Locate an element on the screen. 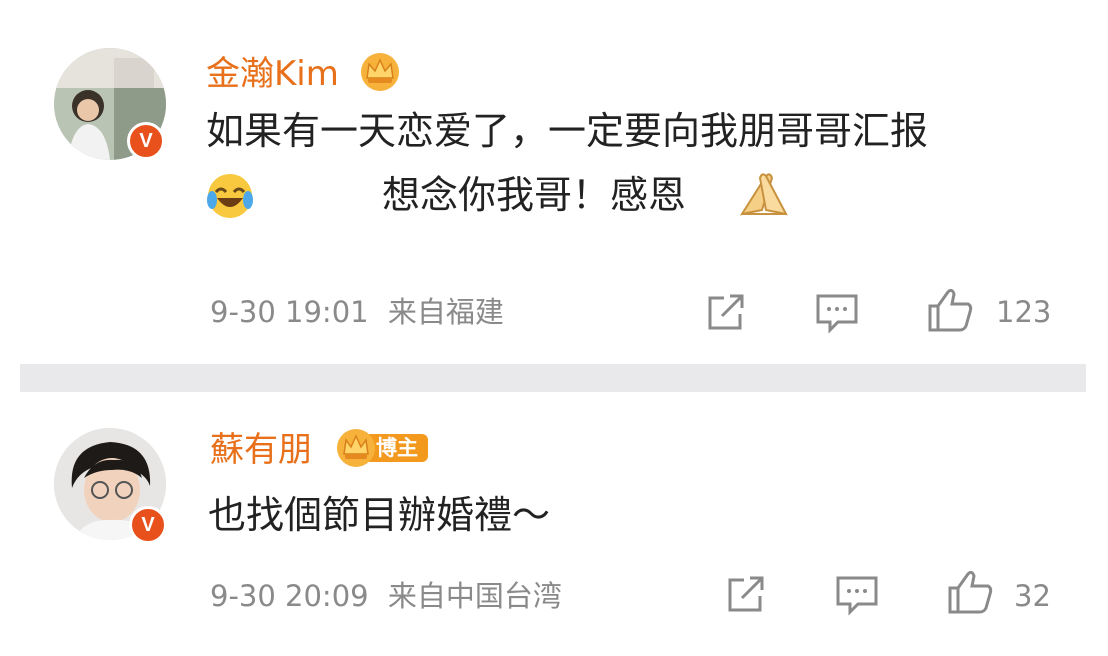  comment-time: 9-30 20:09 来自中国台湾 is located at coordinates (386, 596).